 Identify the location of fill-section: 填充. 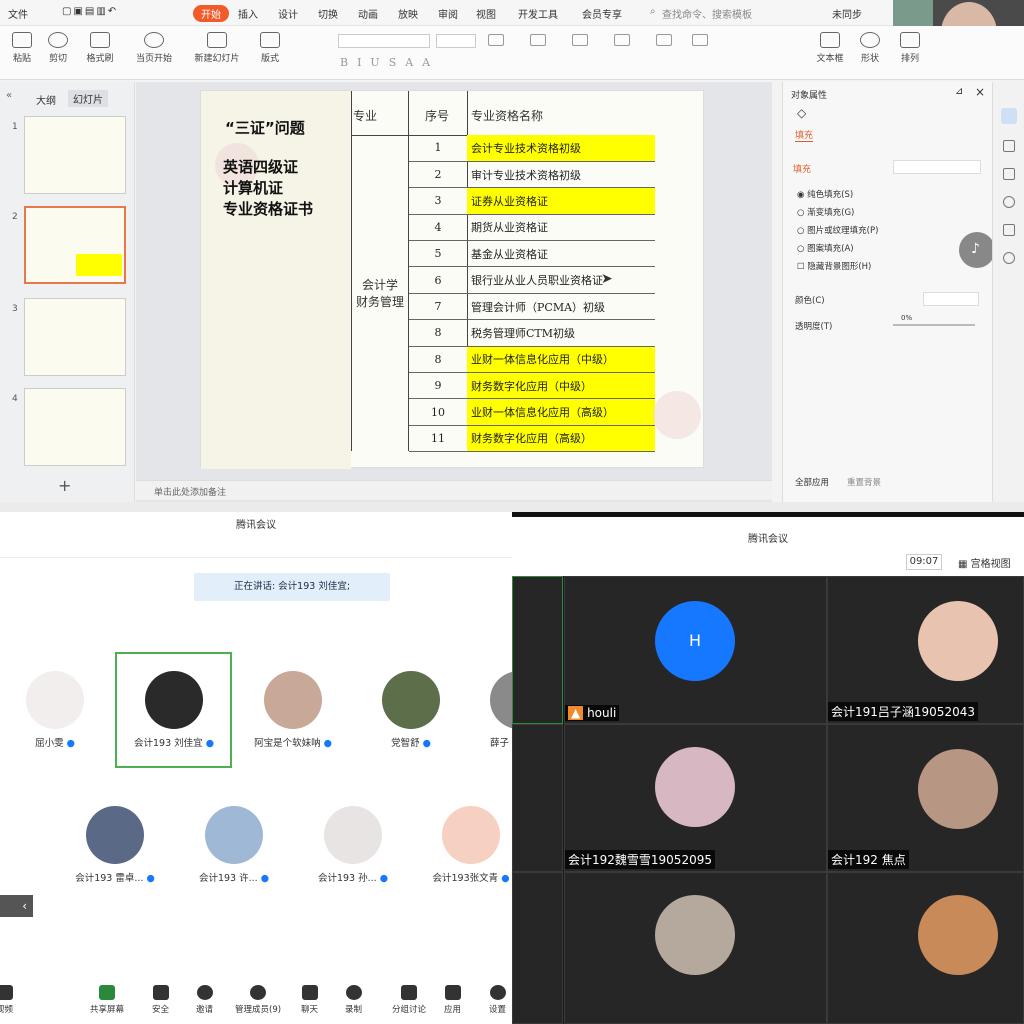
(802, 168).